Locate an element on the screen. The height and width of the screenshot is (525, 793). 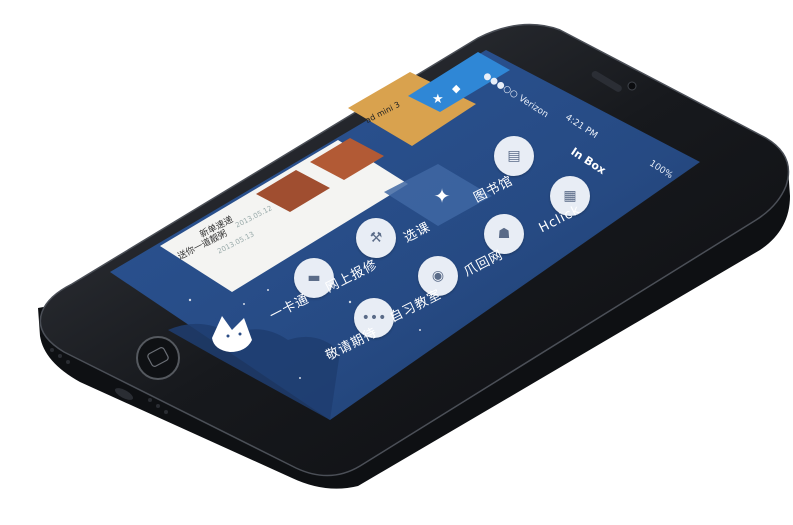
book-icon: ▤ is located at coordinates (514, 156).